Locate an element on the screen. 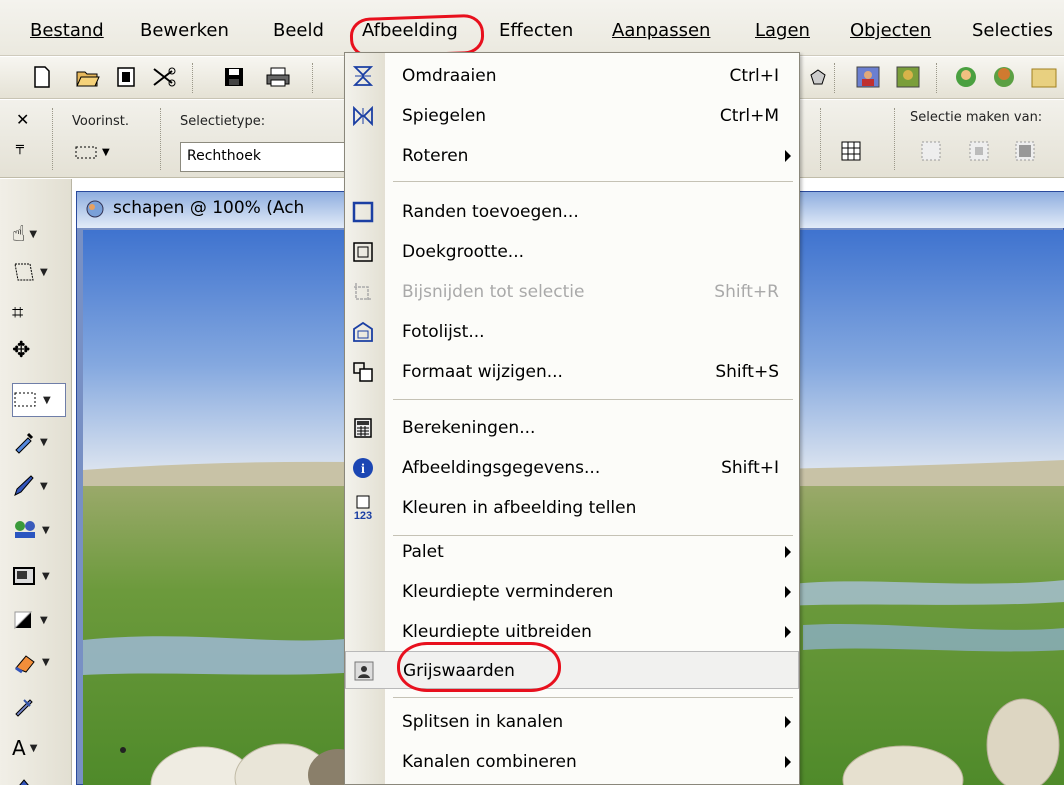 The height and width of the screenshot is (785, 1064). paint-brush-icon is located at coordinates (24, 485).